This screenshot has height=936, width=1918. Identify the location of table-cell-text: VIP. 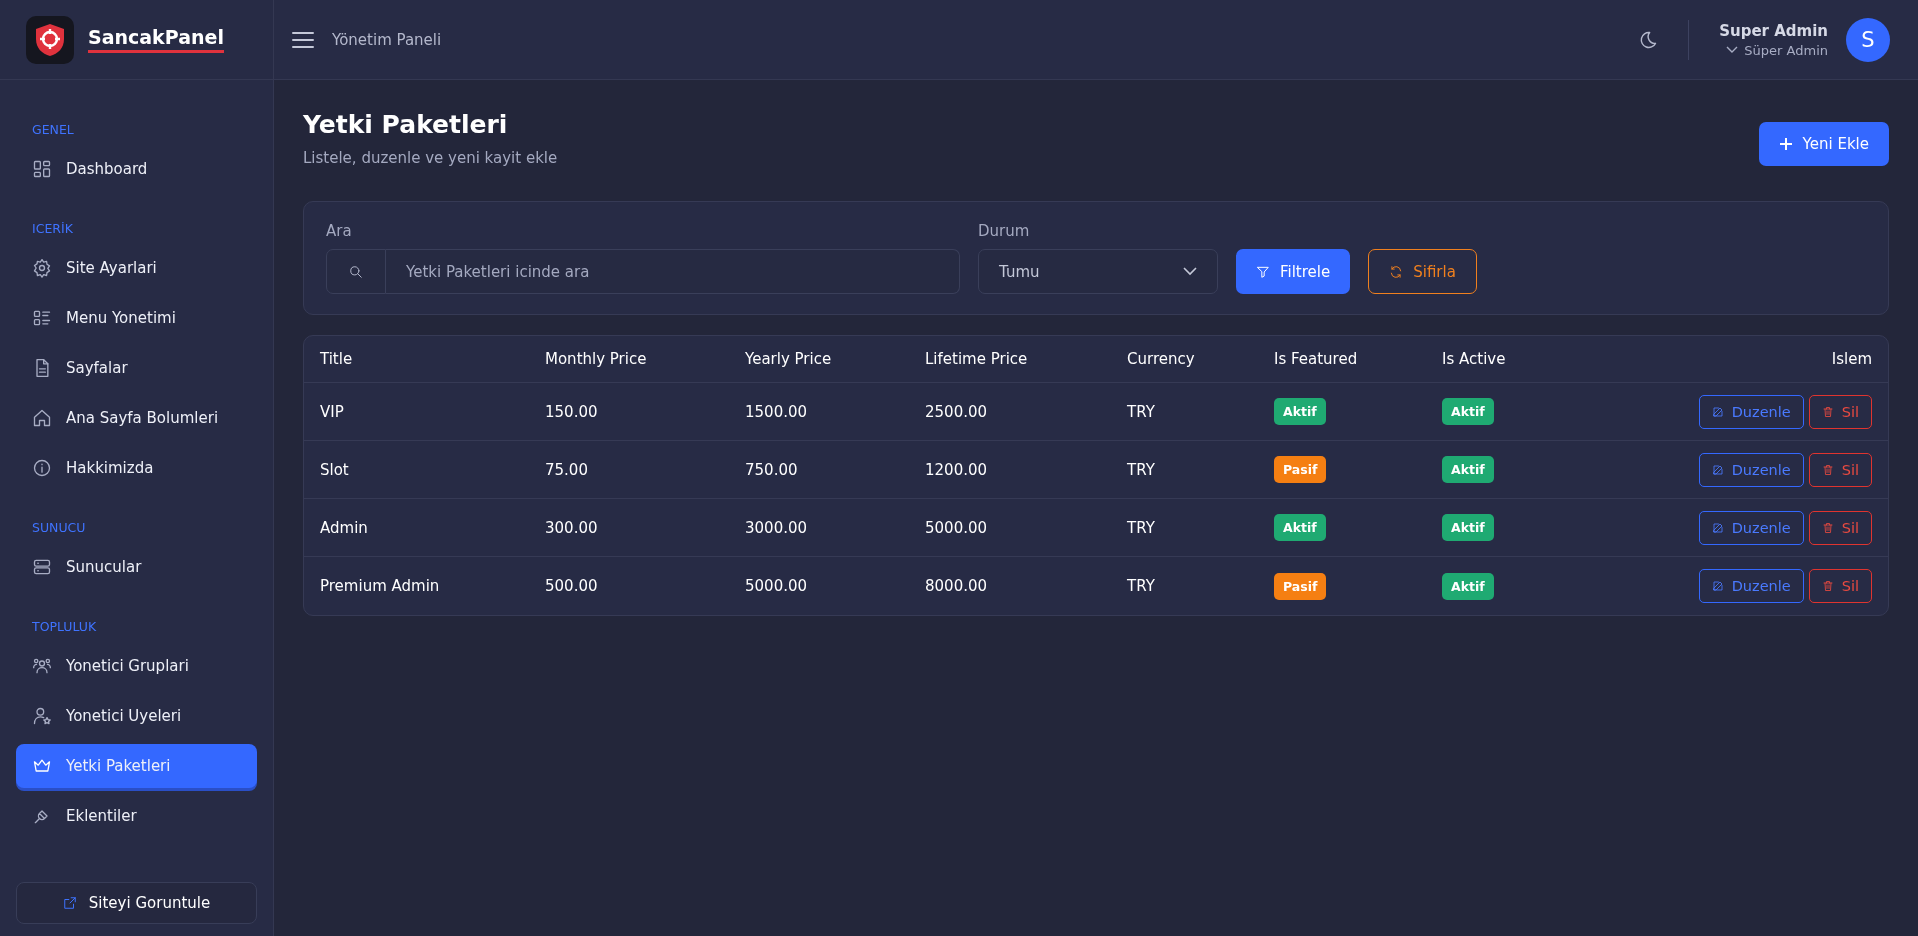
(332, 411).